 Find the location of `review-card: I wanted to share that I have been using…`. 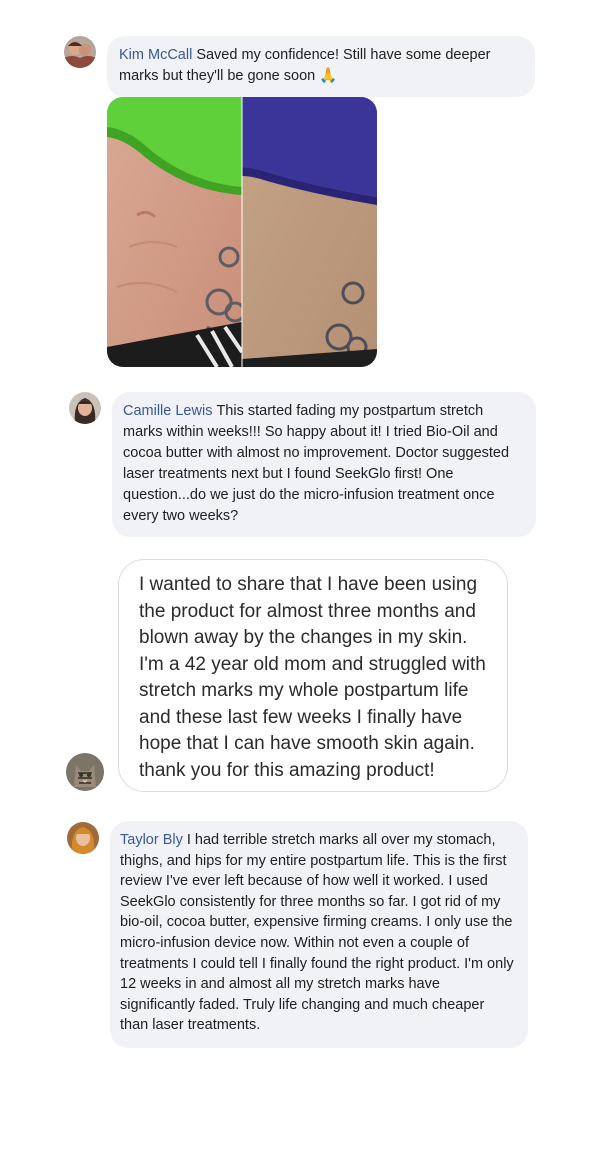

review-card: I wanted to share that I have been using… is located at coordinates (313, 675).